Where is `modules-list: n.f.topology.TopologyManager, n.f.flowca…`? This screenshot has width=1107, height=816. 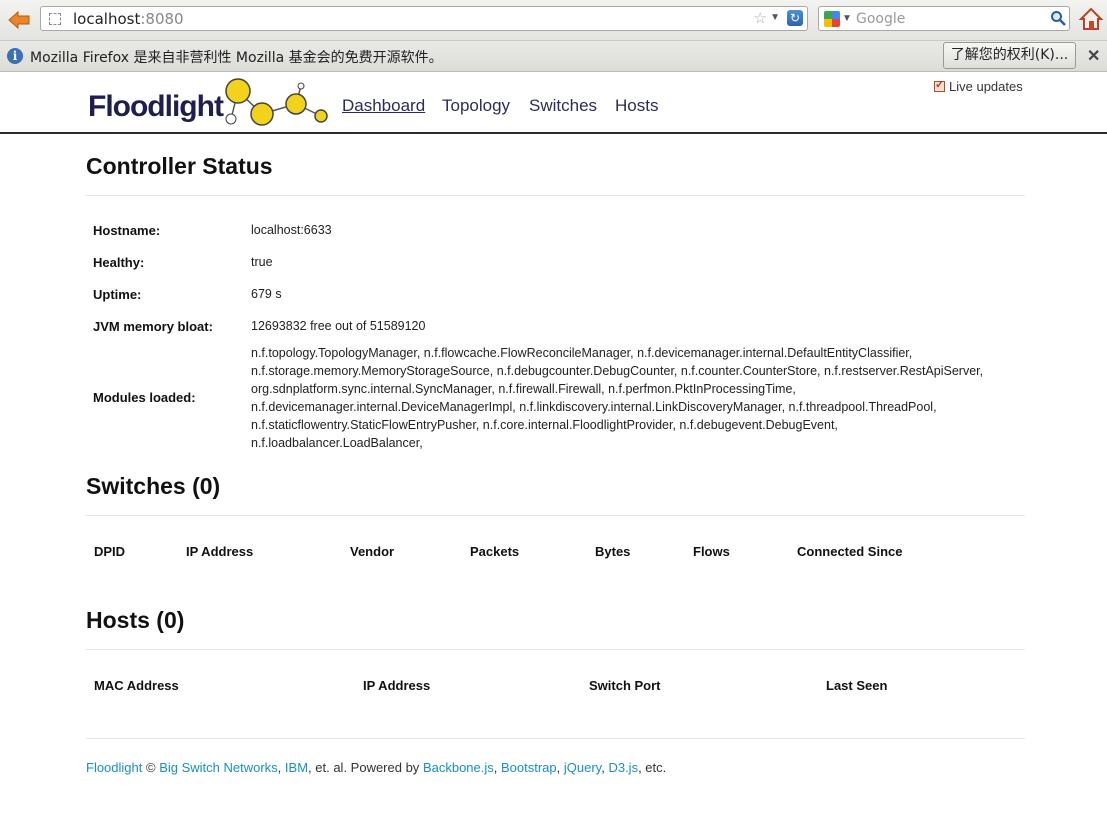 modules-list: n.f.topology.TopologyManager, n.f.flowca… is located at coordinates (641, 398).